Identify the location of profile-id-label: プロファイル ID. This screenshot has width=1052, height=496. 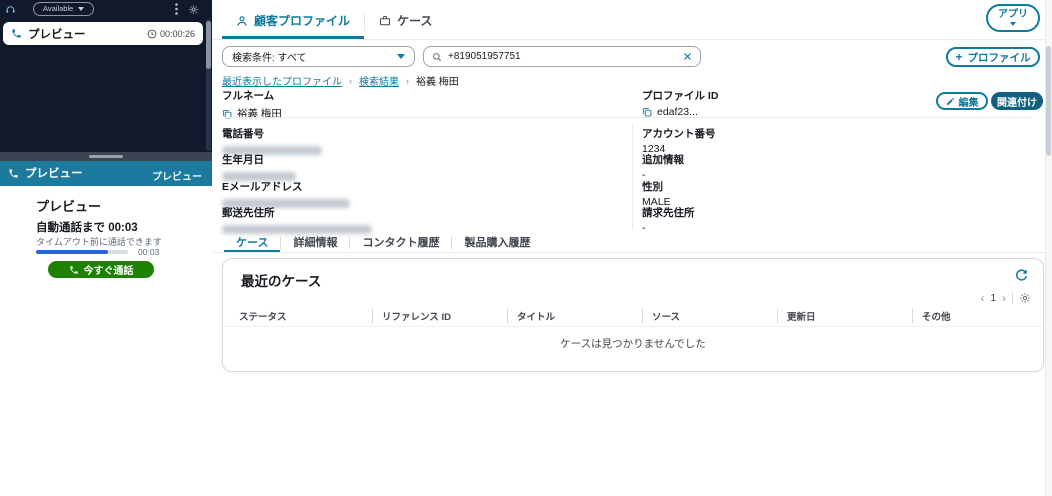
(680, 96).